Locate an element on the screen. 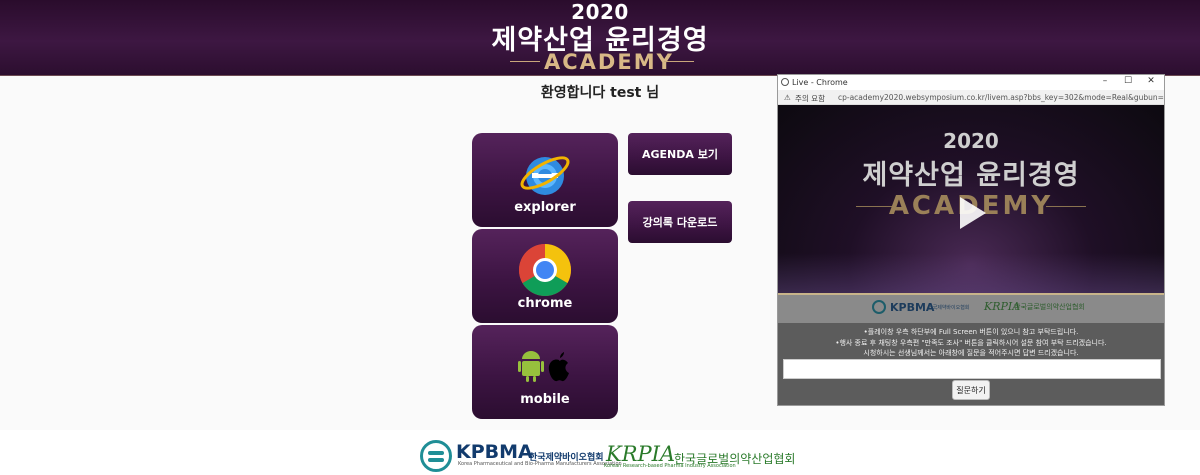 This screenshot has height=475, width=1200. notice-line-3: 시청하시는 선생님께서는 아래창에 질문을 적어주시면 답변 드리겠습니다. is located at coordinates (971, 353).